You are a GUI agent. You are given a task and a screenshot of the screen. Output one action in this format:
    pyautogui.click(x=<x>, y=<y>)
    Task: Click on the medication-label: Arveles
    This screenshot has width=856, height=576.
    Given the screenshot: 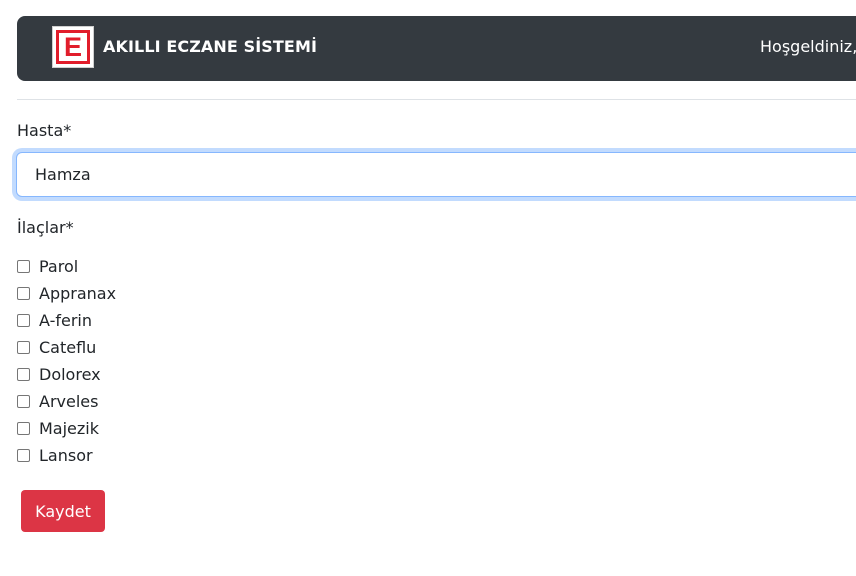 What is the action you would take?
    pyautogui.click(x=68, y=401)
    